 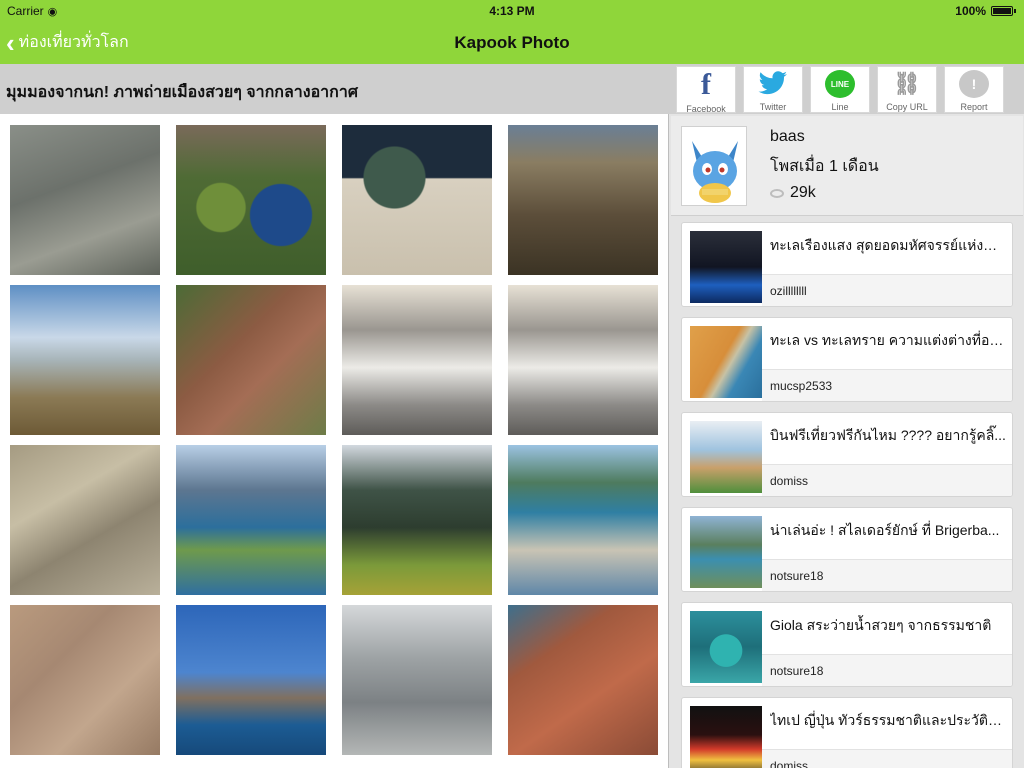 I want to click on avatar, so click(x=714, y=166).